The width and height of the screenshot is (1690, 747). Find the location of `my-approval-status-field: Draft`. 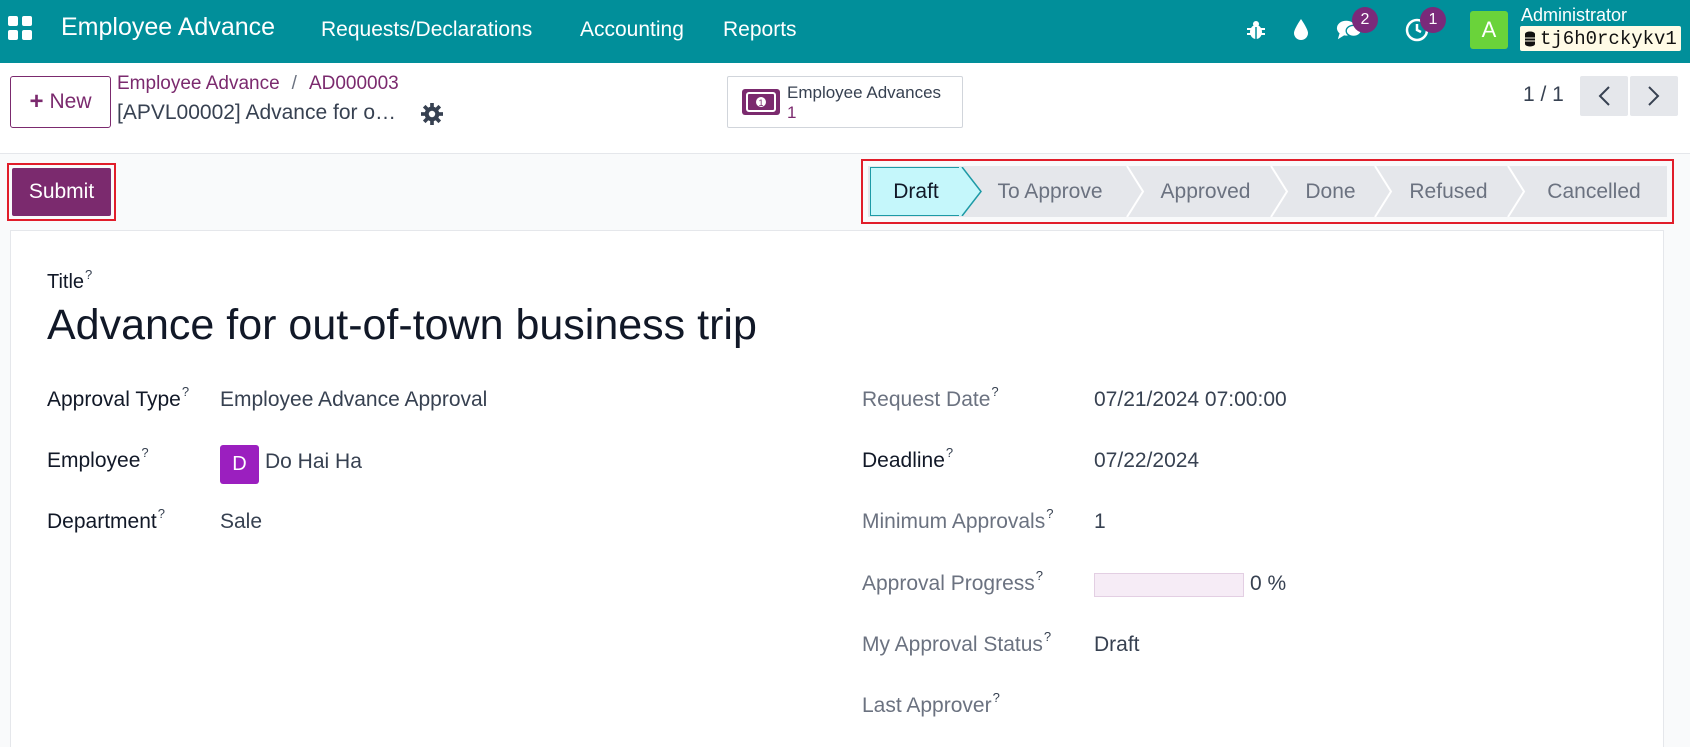

my-approval-status-field: Draft is located at coordinates (1117, 644).